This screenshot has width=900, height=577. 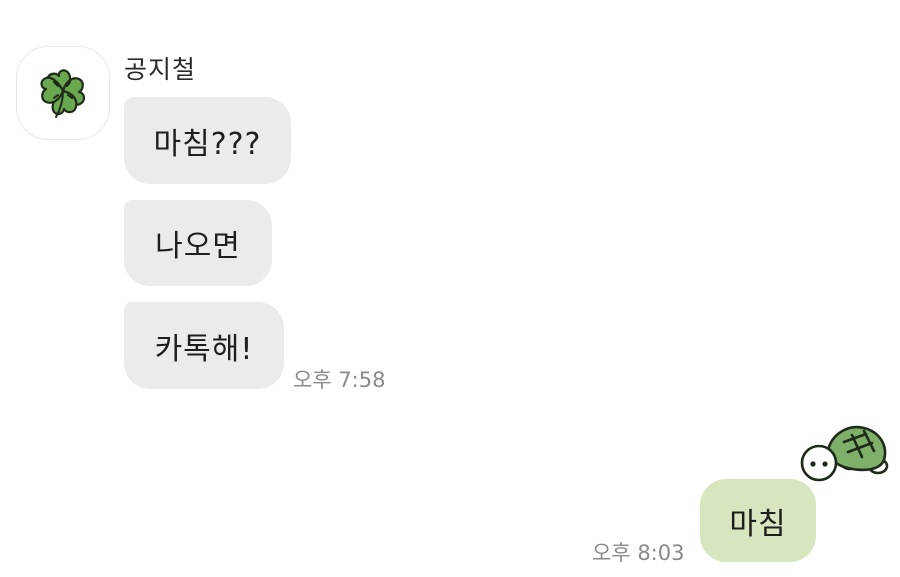 What do you see at coordinates (198, 246) in the screenshot?
I see `message-text: 나오면` at bounding box center [198, 246].